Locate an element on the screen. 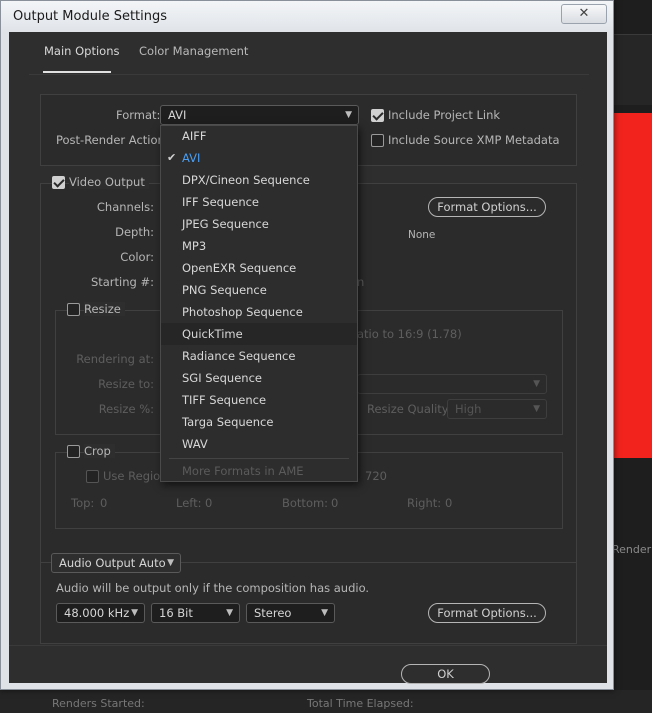  resize-preset-select: ▼ is located at coordinates (452, 384).